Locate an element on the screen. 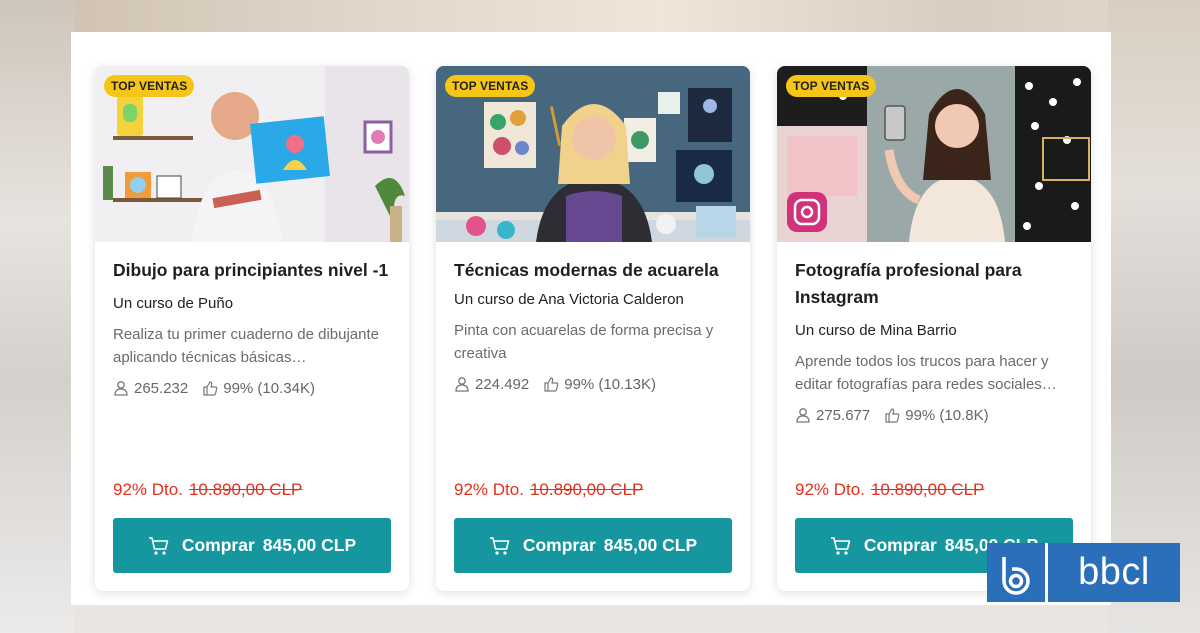 This screenshot has width=1200, height=633. course-title: Fotografía profesional para Instagram is located at coordinates (934, 284).